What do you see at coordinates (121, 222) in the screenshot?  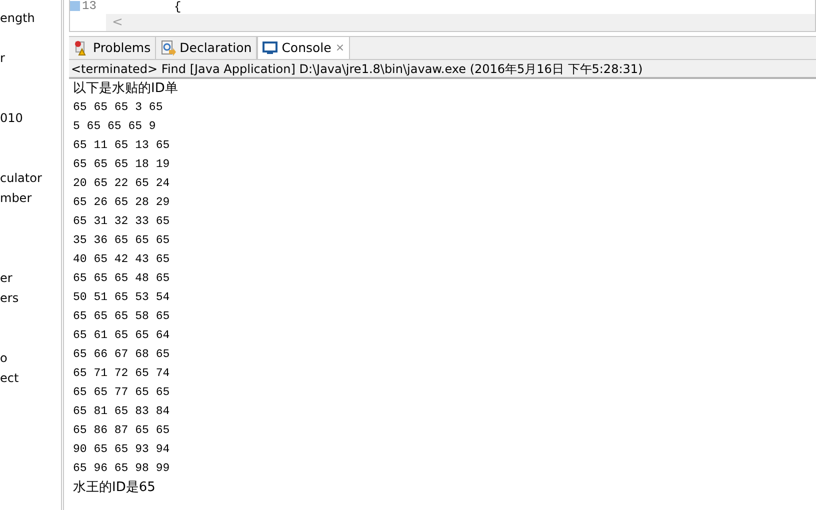 I see `console-line: 65 31 32 33 65` at bounding box center [121, 222].